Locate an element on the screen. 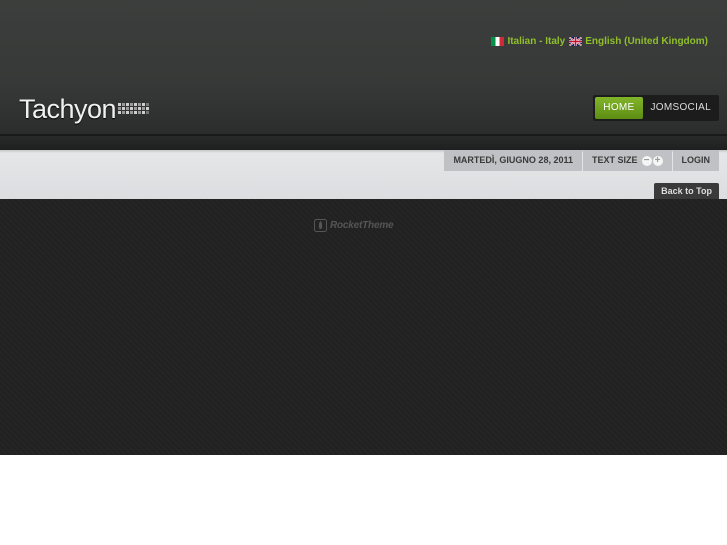 The image size is (727, 545). logo-pixel-grid-icon is located at coordinates (134, 108).